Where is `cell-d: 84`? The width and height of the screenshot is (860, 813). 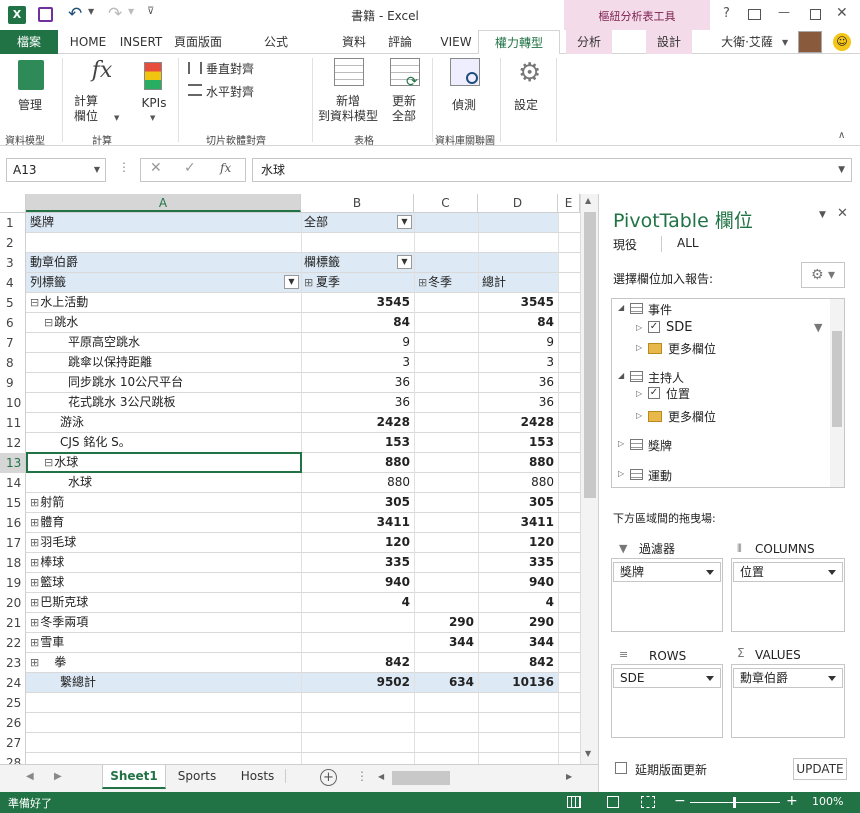 cell-d: 84 is located at coordinates (518, 322).